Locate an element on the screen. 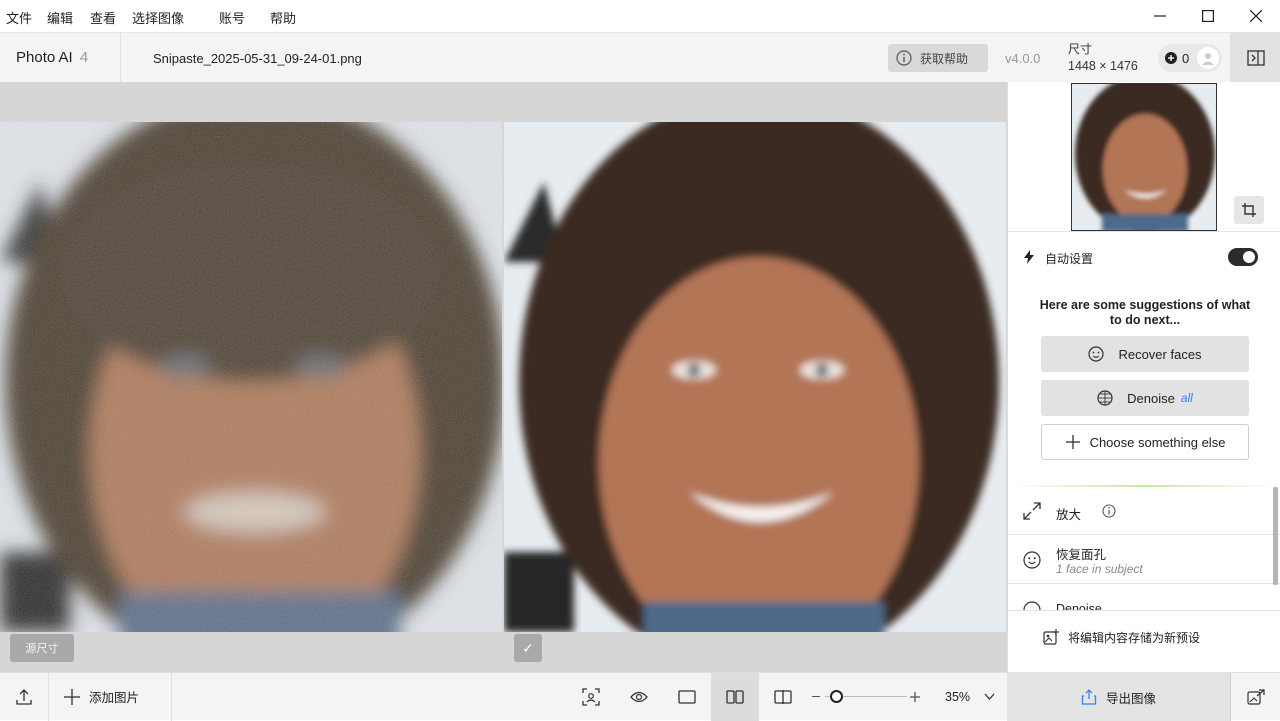  menu-select-image: 选择图像 is located at coordinates (158, 17).